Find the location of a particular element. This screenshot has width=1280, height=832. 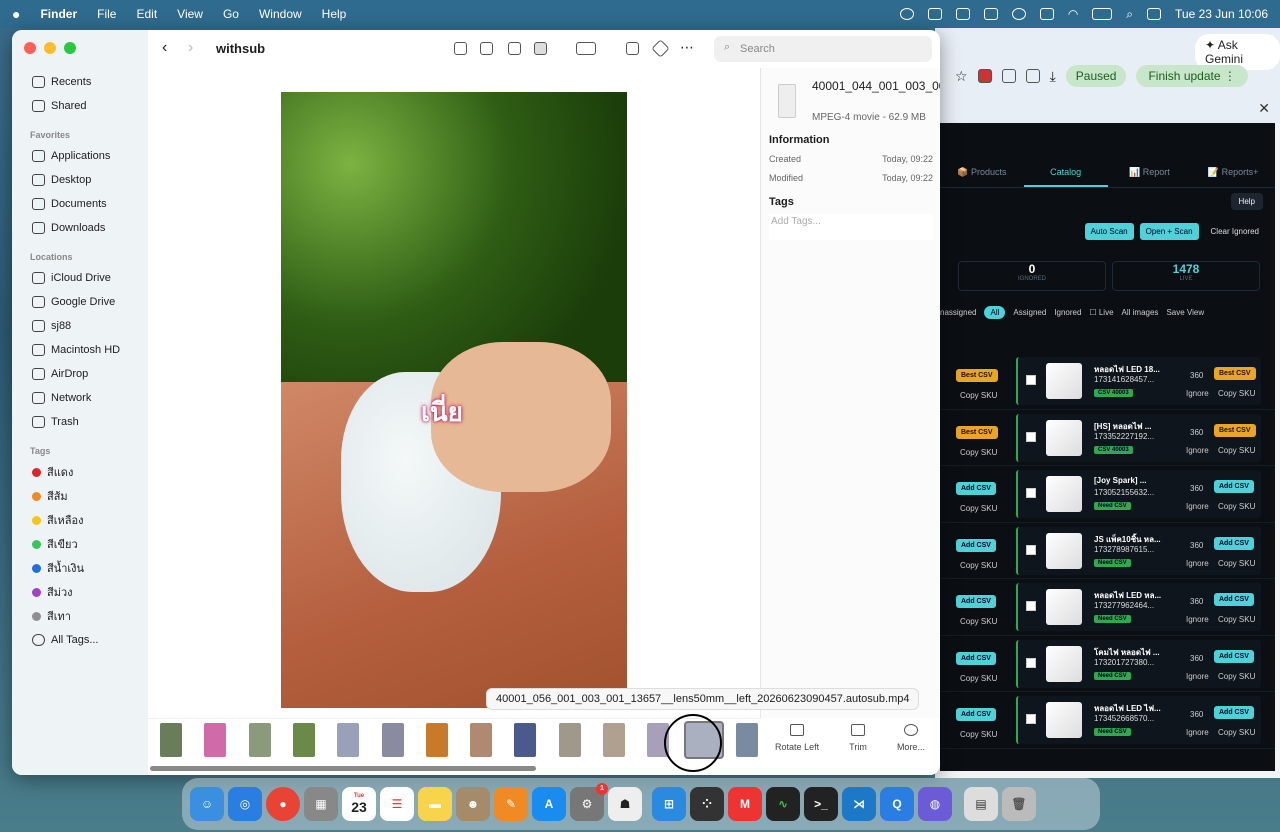

vscode-icon: ⋊ is located at coordinates (859, 804).